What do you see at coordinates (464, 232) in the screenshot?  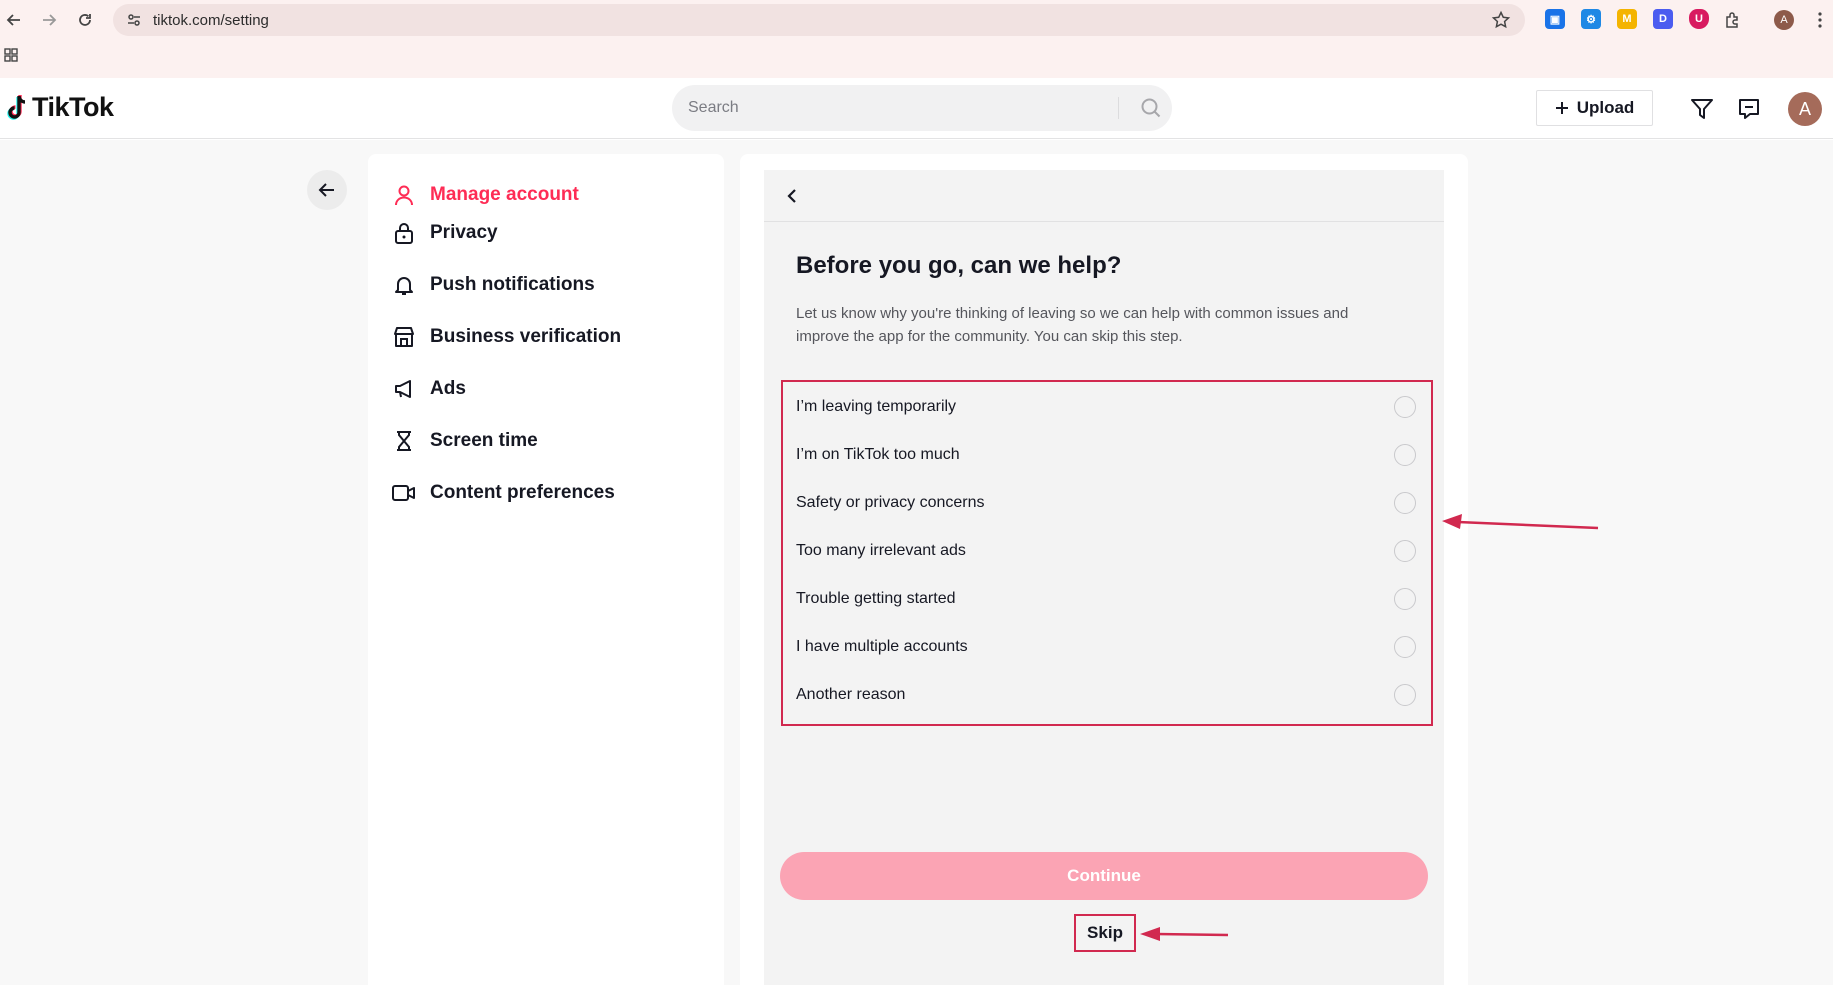 I see `sidebar-item-label: Privacy` at bounding box center [464, 232].